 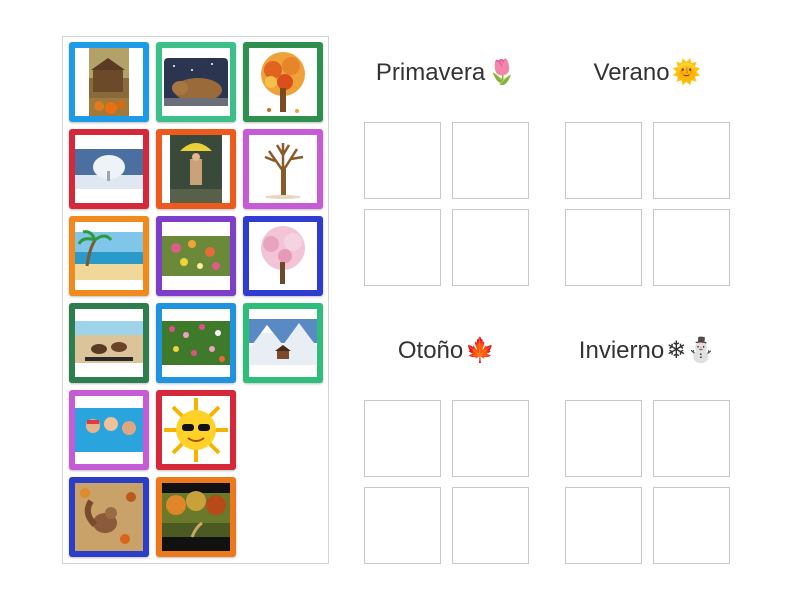 I want to click on tile-autumn-tree, so click(x=283, y=82).